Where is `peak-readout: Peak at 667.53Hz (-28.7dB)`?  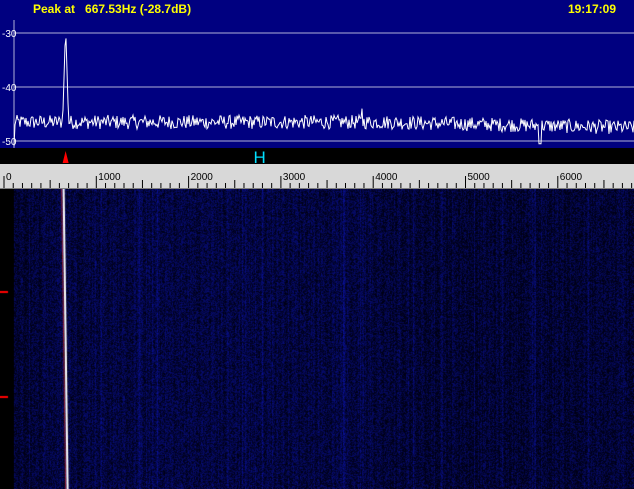
peak-readout: Peak at 667.53Hz (-28.7dB) is located at coordinates (112, 9).